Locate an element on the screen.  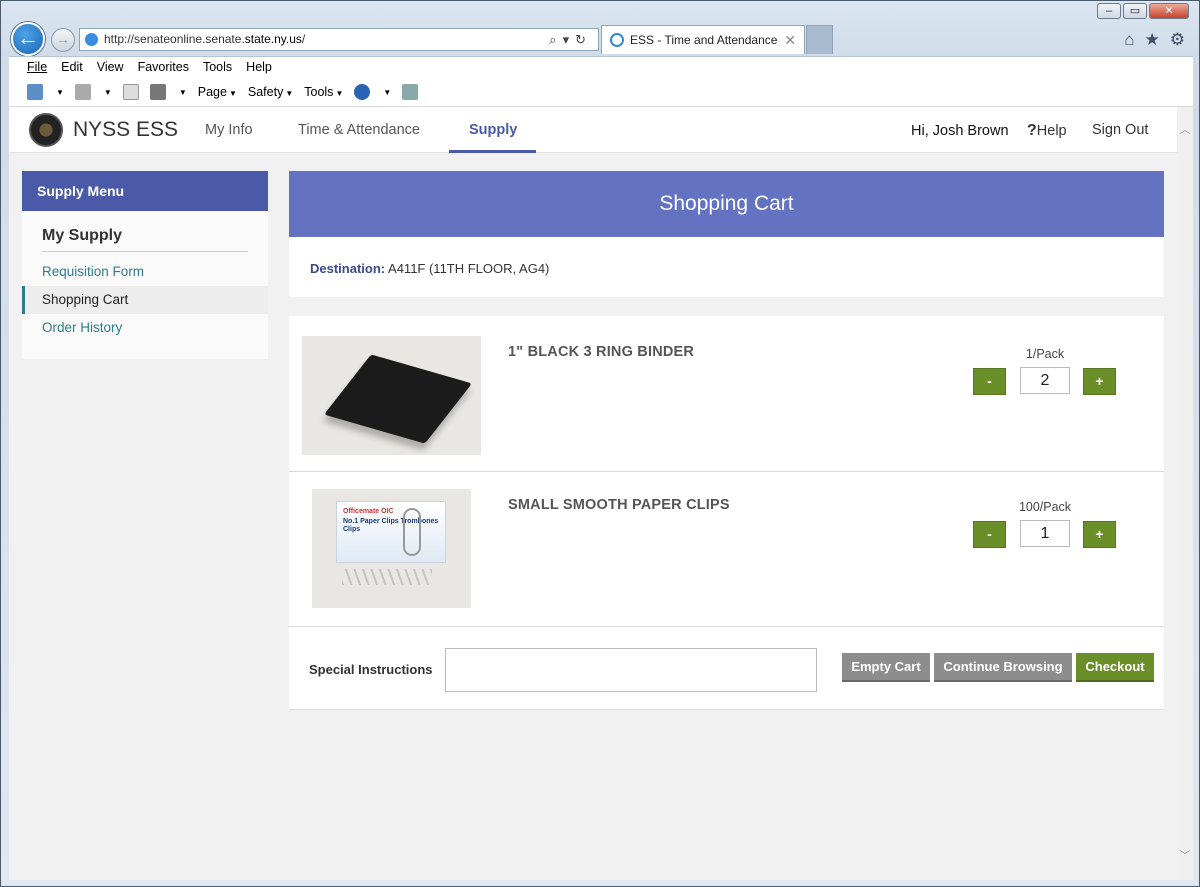
maximize-button: ▭ is located at coordinates (1135, 11).